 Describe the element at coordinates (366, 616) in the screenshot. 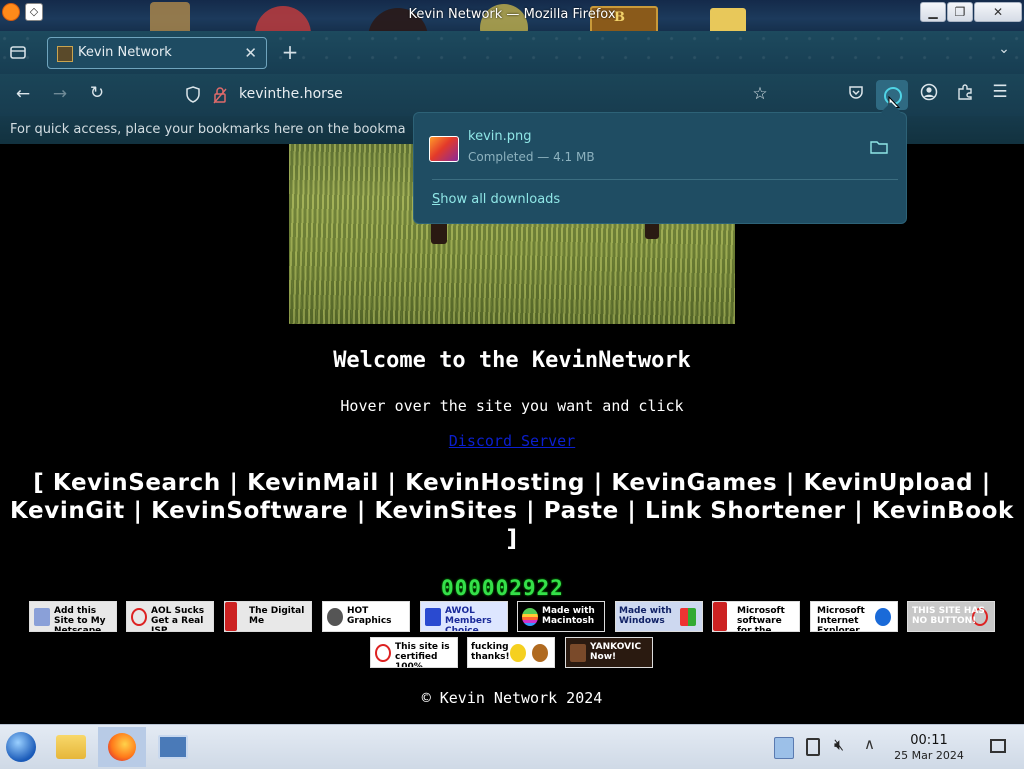

I see `badge-hot-graphics: HOT Graphics` at that location.